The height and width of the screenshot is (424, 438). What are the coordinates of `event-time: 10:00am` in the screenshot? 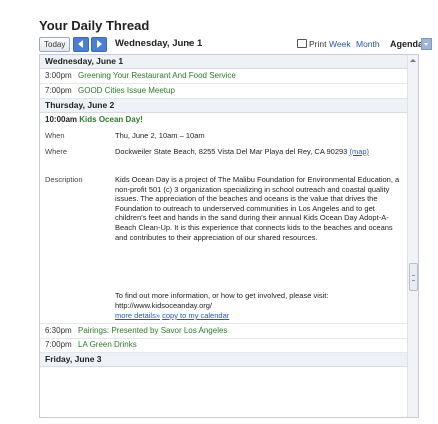 It's located at (61, 119).